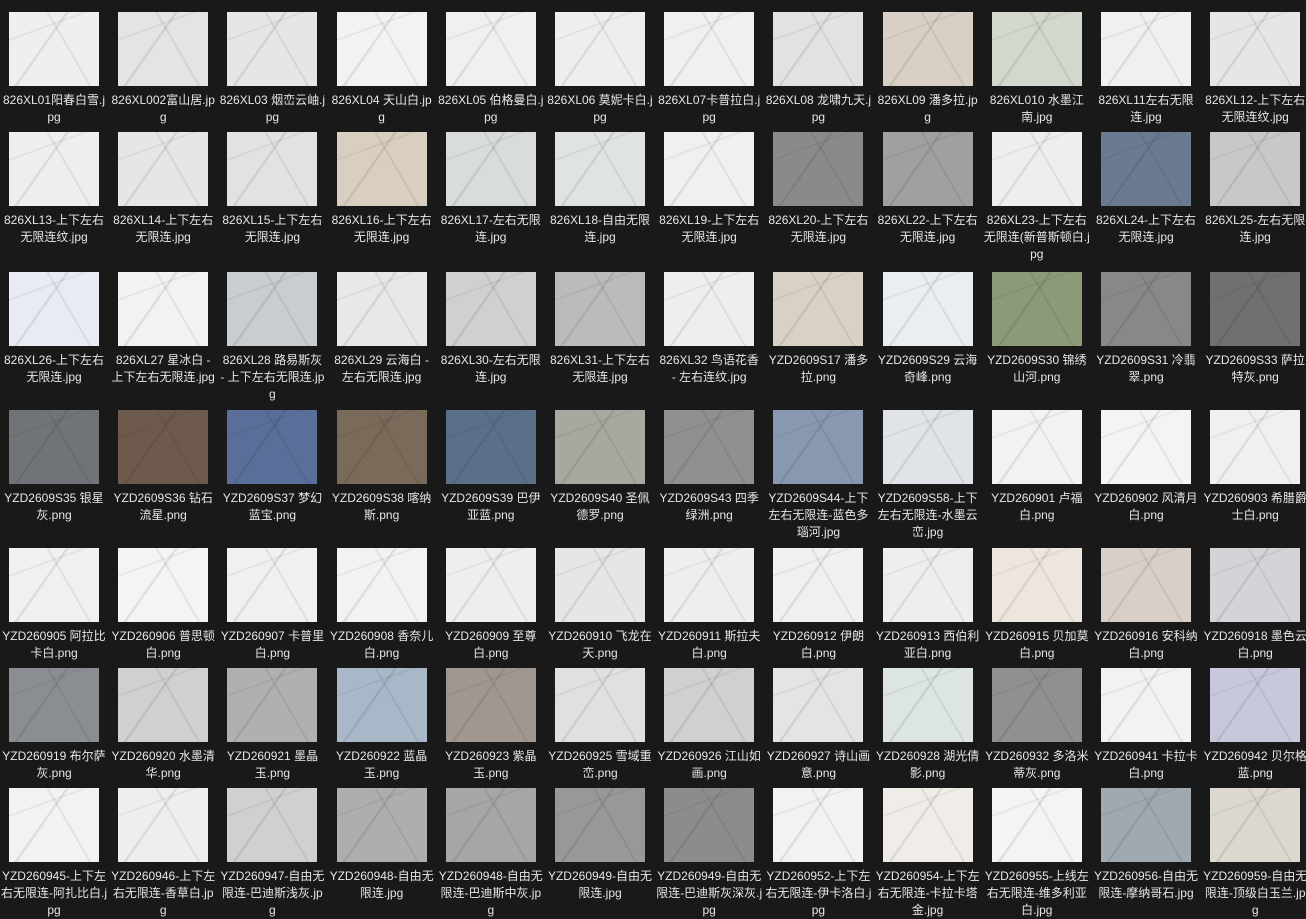 This screenshot has width=1306, height=919. What do you see at coordinates (381, 764) in the screenshot?
I see `file-name-label: YZD260922 蓝晶玉.png` at bounding box center [381, 764].